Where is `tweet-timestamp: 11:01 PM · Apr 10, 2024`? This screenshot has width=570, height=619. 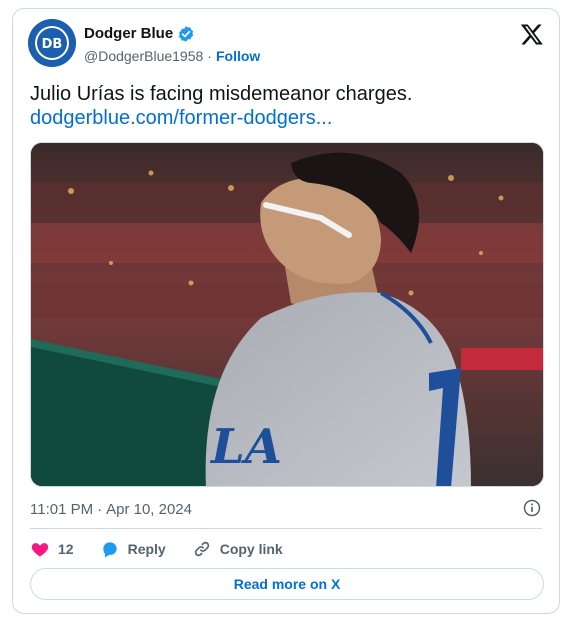 tweet-timestamp: 11:01 PM · Apr 10, 2024 is located at coordinates (111, 510).